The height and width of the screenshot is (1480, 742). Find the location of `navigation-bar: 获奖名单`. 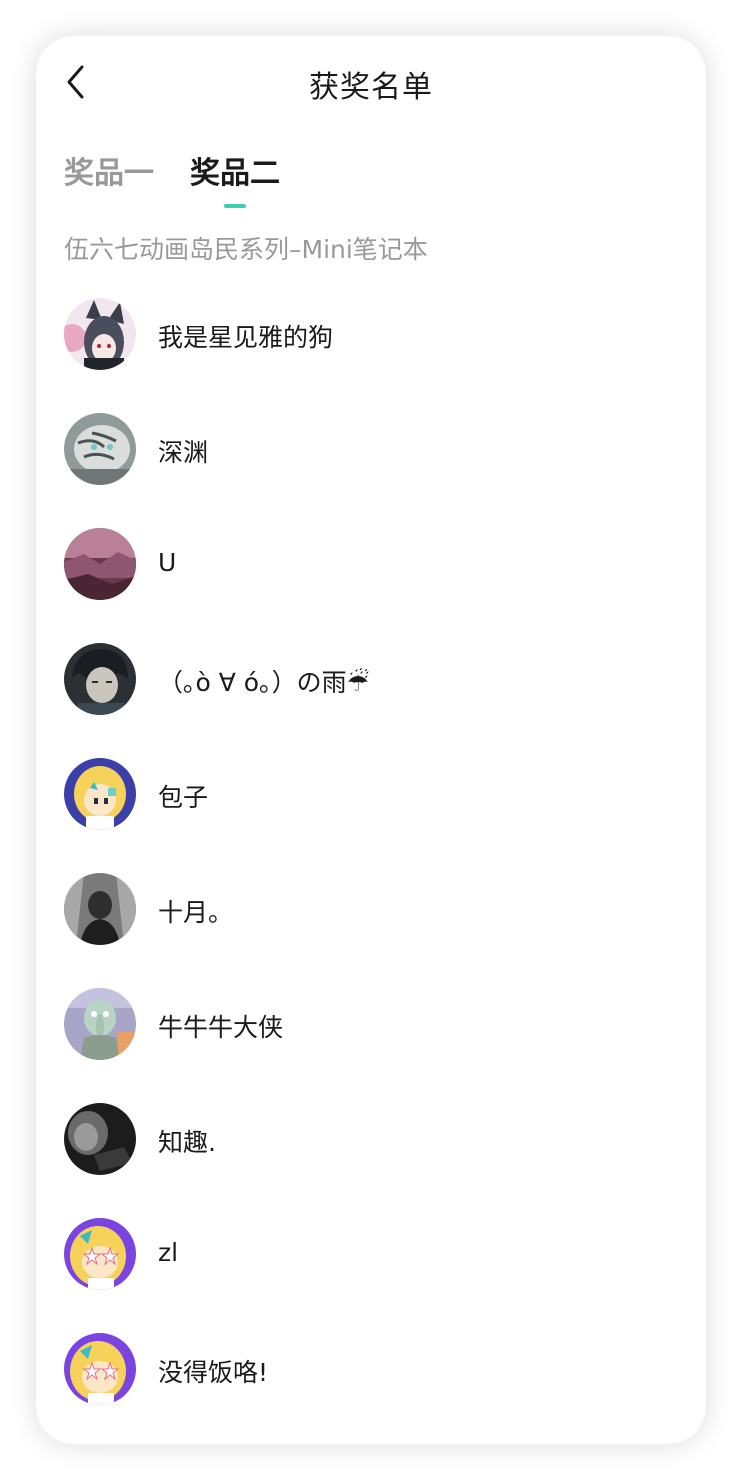

navigation-bar: 获奖名单 is located at coordinates (371, 82).